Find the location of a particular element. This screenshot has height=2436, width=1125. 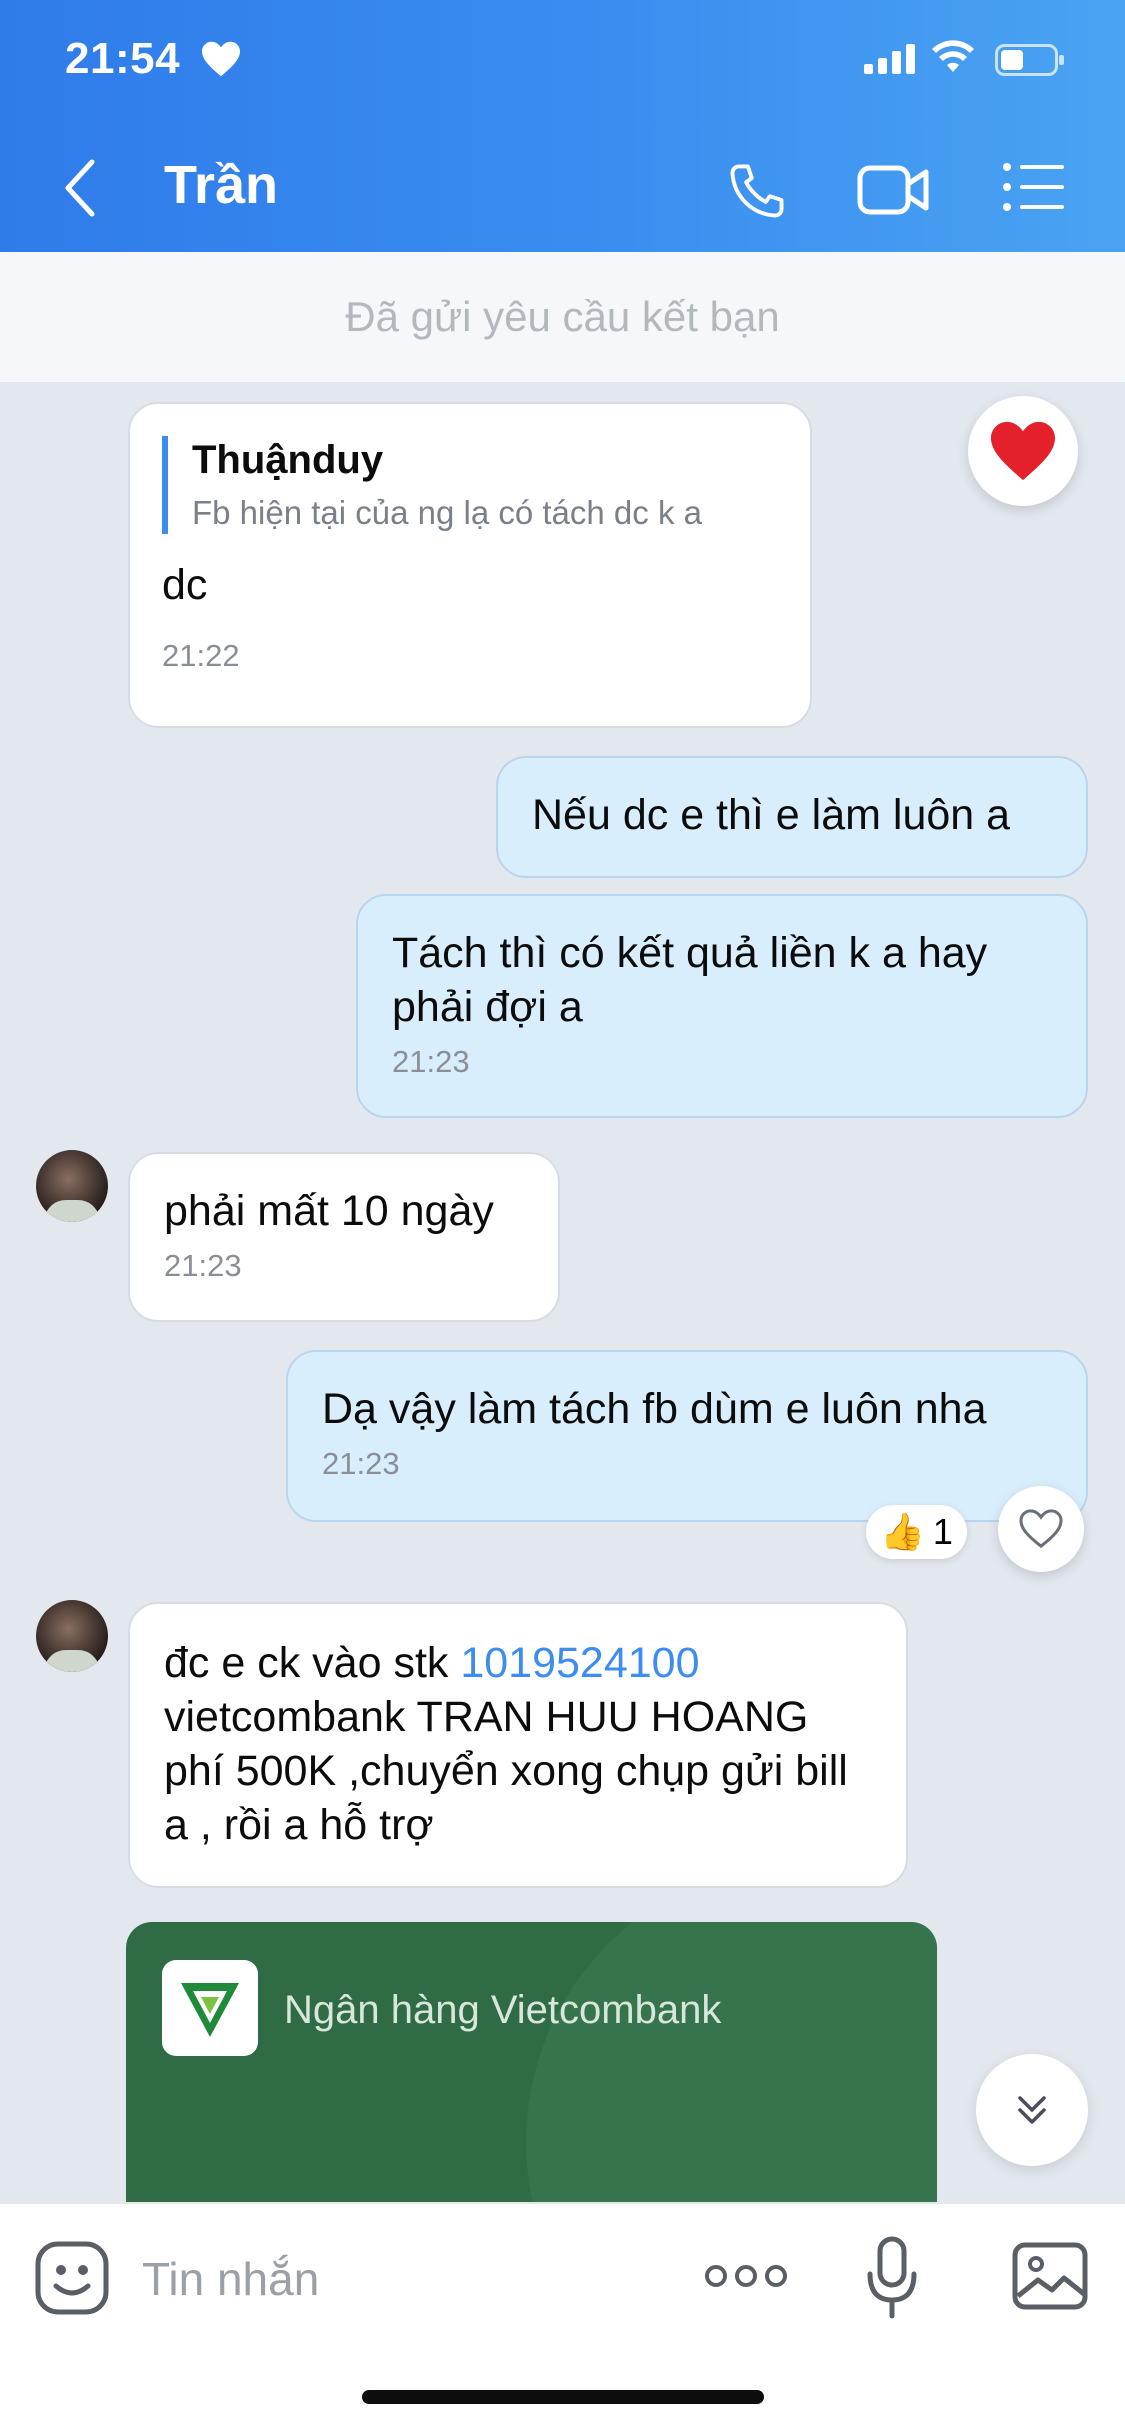

image-icon is located at coordinates (1050, 2276).